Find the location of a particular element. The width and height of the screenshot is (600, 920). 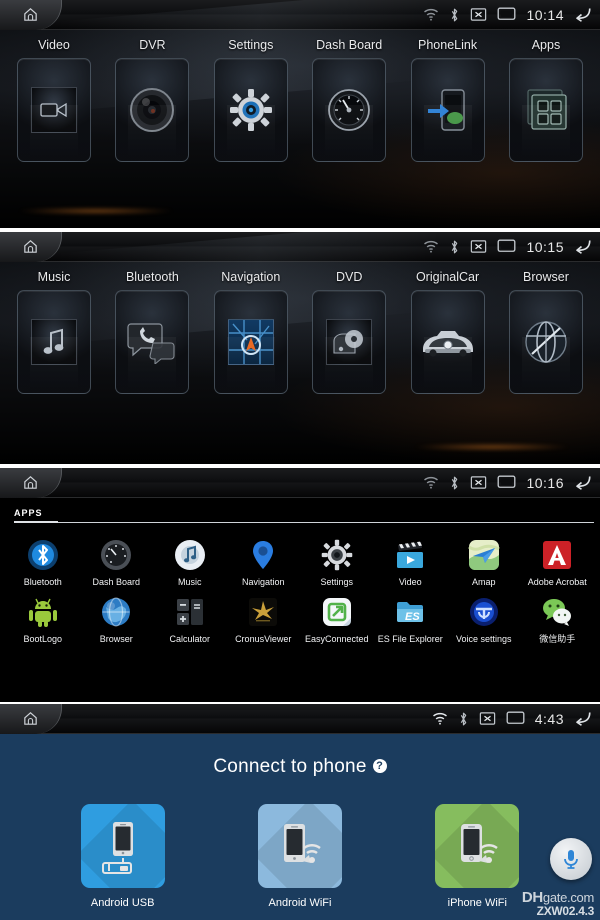

option-iphone-wifi: iPhone WiFi is located at coordinates (477, 856).